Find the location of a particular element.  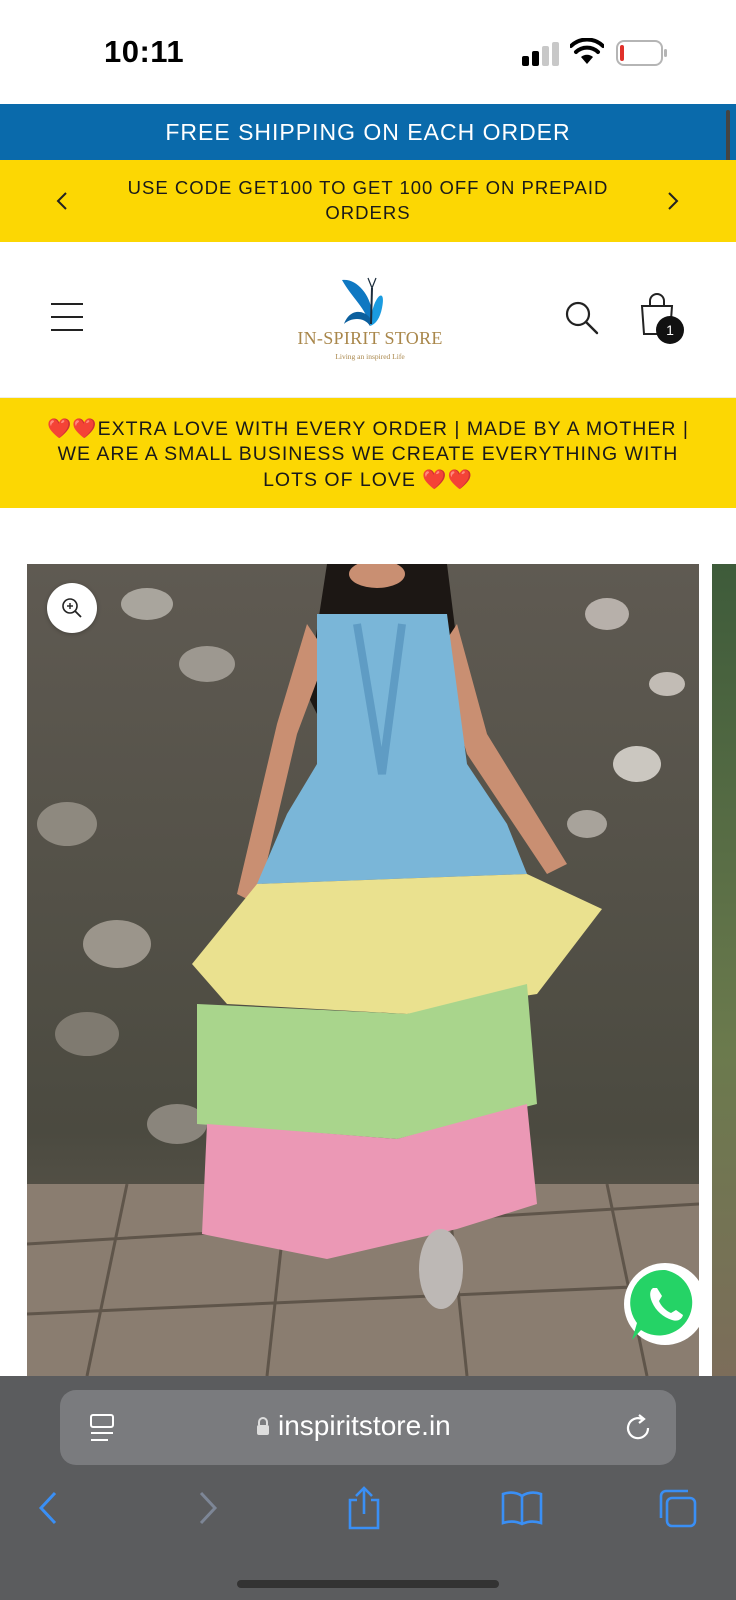

bookmarks-icon is located at coordinates (522, 1508).